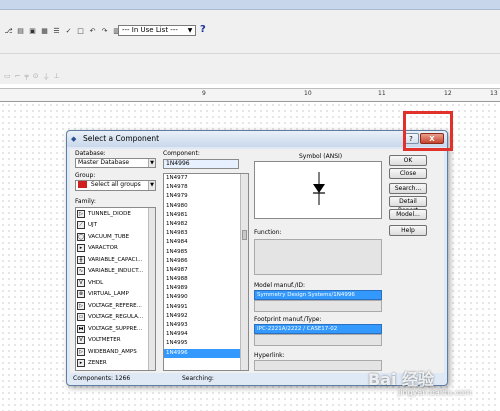 Image resolution: width=500 pixels, height=411 pixels. What do you see at coordinates (204, 93) in the screenshot?
I see `ruler-mark: 9` at bounding box center [204, 93].